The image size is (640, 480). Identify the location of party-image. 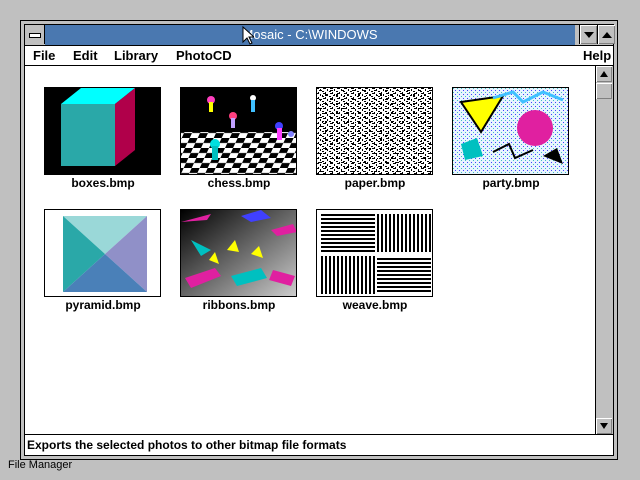
(510, 131).